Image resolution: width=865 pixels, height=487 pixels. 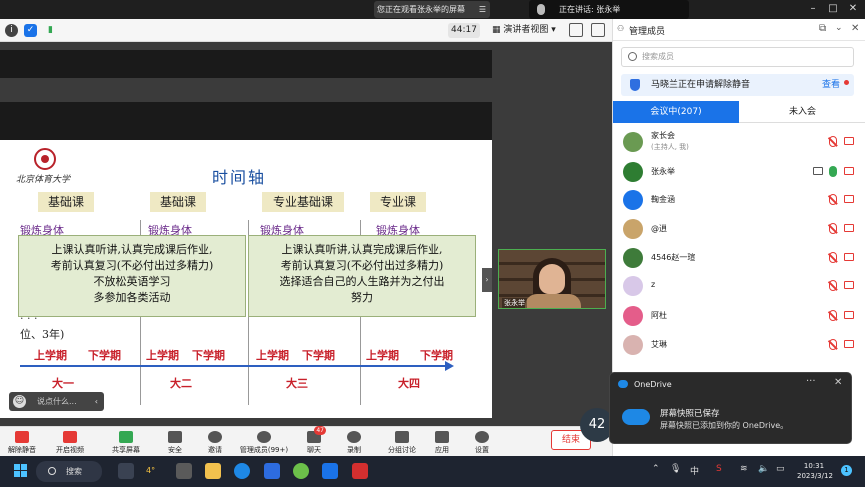 I want to click on member-row: @逍, so click(x=739, y=229).